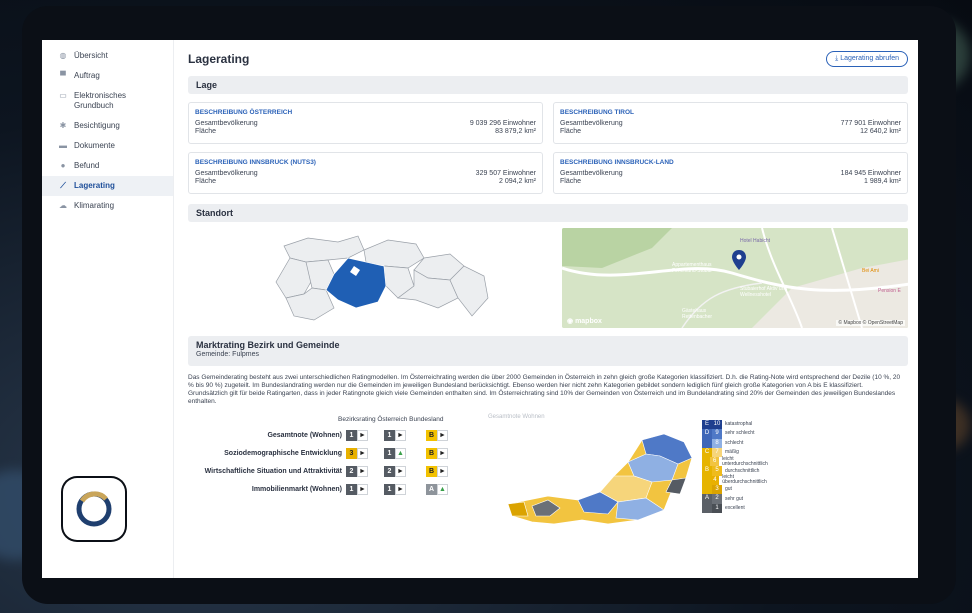 The width and height of the screenshot is (972, 613). I want to click on rating-grade: A, so click(431, 489).